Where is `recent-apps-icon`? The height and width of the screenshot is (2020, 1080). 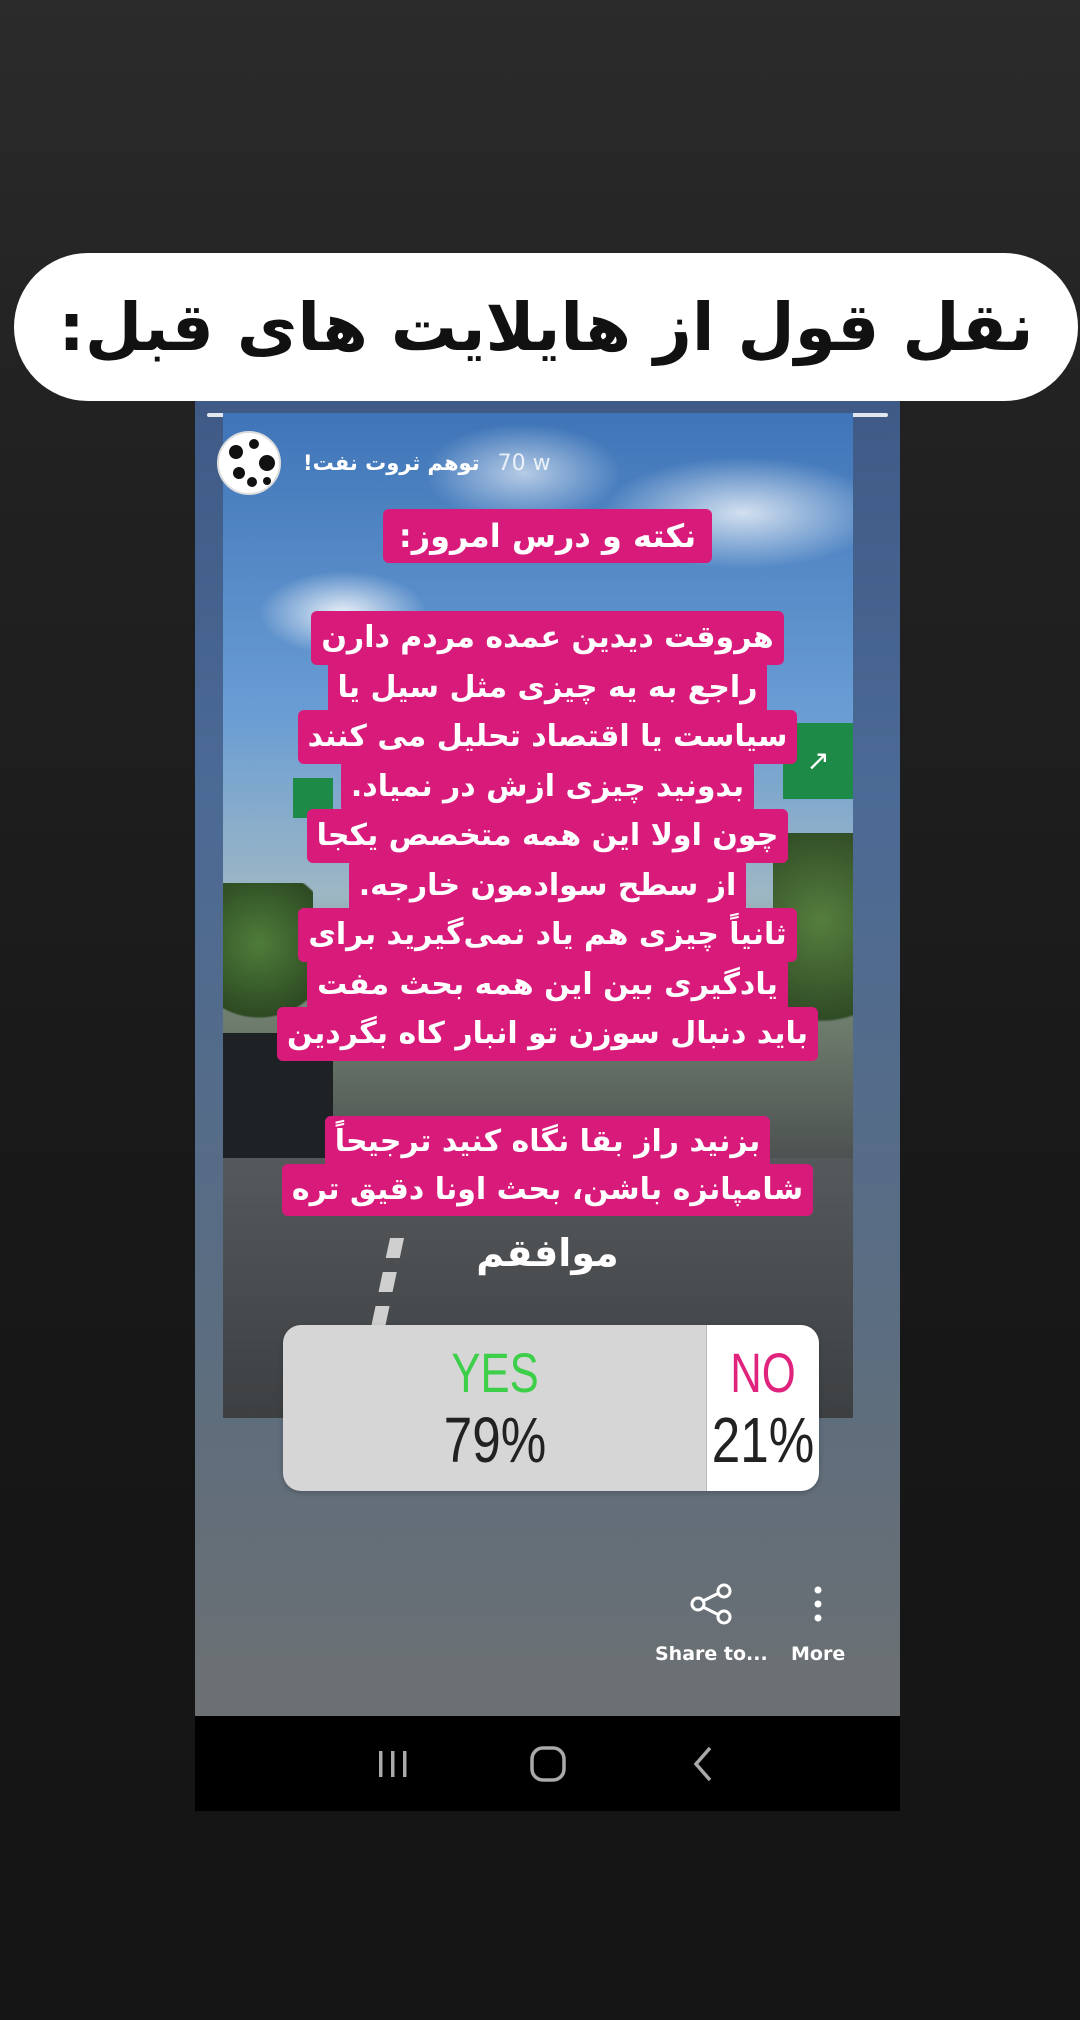
recent-apps-icon is located at coordinates (392, 1763).